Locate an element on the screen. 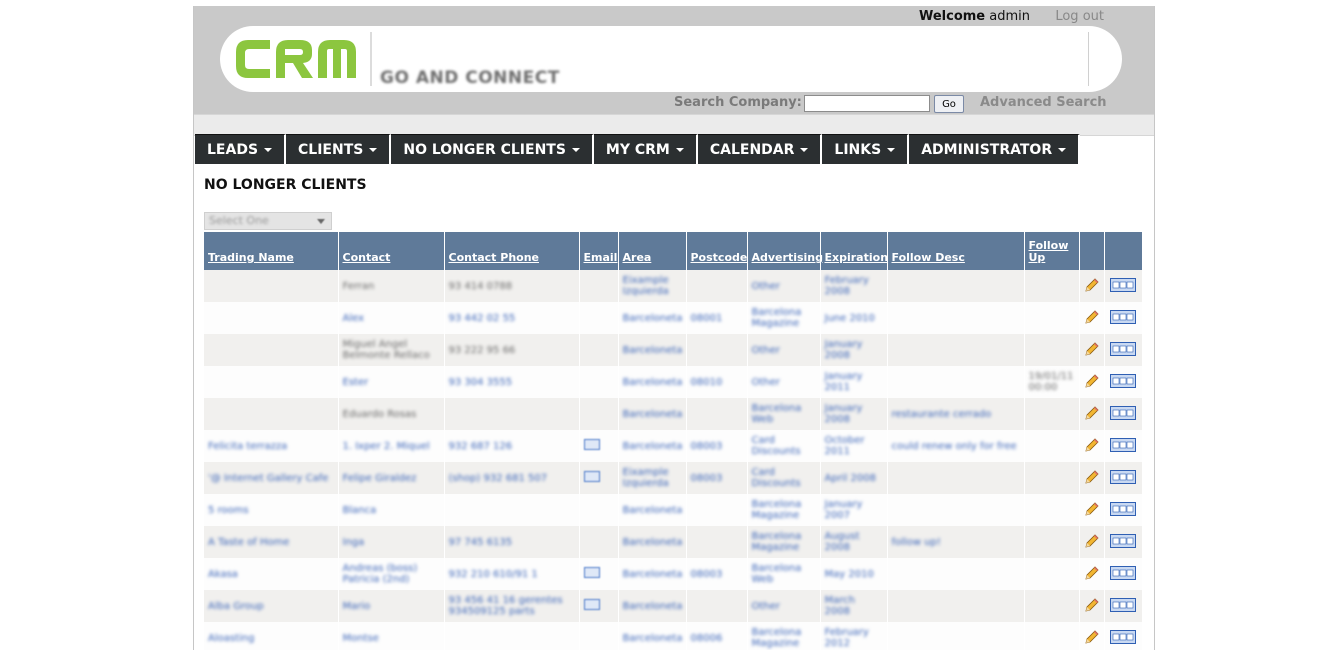  advanced-search-link: Advanced Search is located at coordinates (1043, 102).